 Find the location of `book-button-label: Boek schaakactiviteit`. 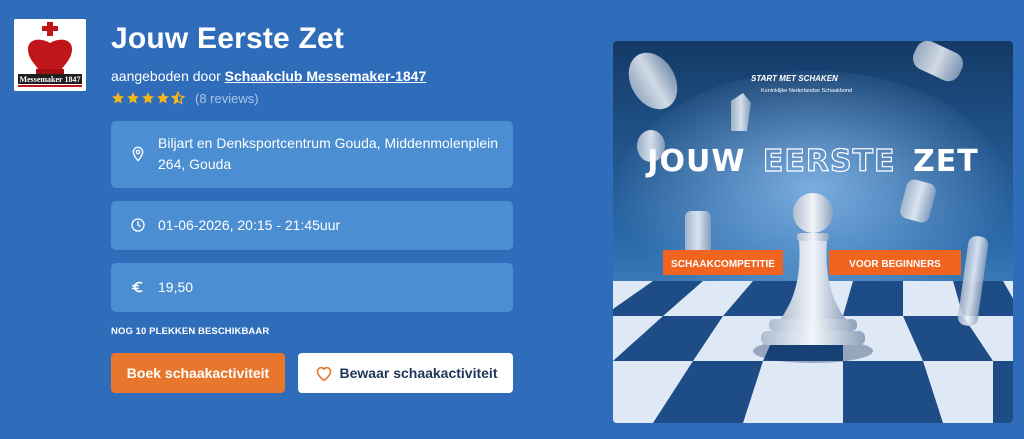

book-button-label: Boek schaakactiviteit is located at coordinates (198, 373).